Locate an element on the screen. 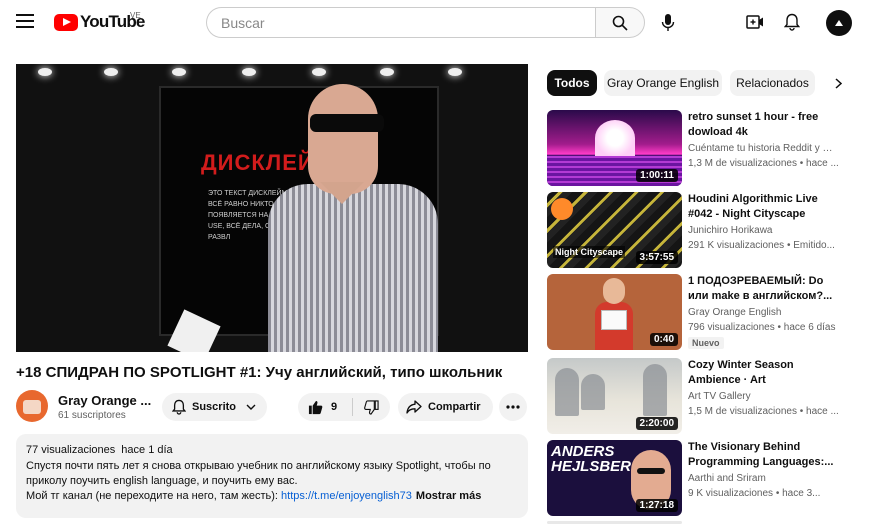 This screenshot has height=524, width=870. telegram-link: https://t.me/enjoyenglish73 is located at coordinates (346, 496).